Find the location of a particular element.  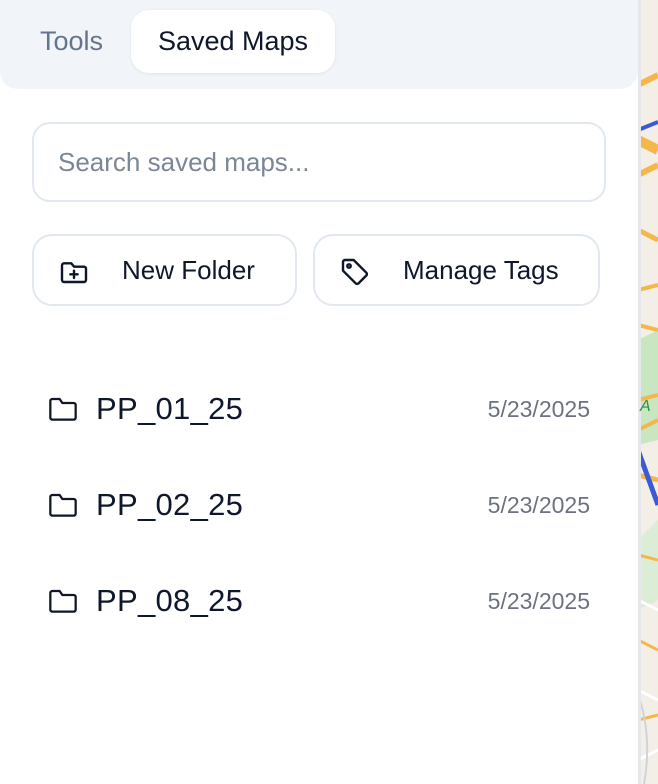

folder-row: PP_08_25 5/23/2025 is located at coordinates (319, 601).